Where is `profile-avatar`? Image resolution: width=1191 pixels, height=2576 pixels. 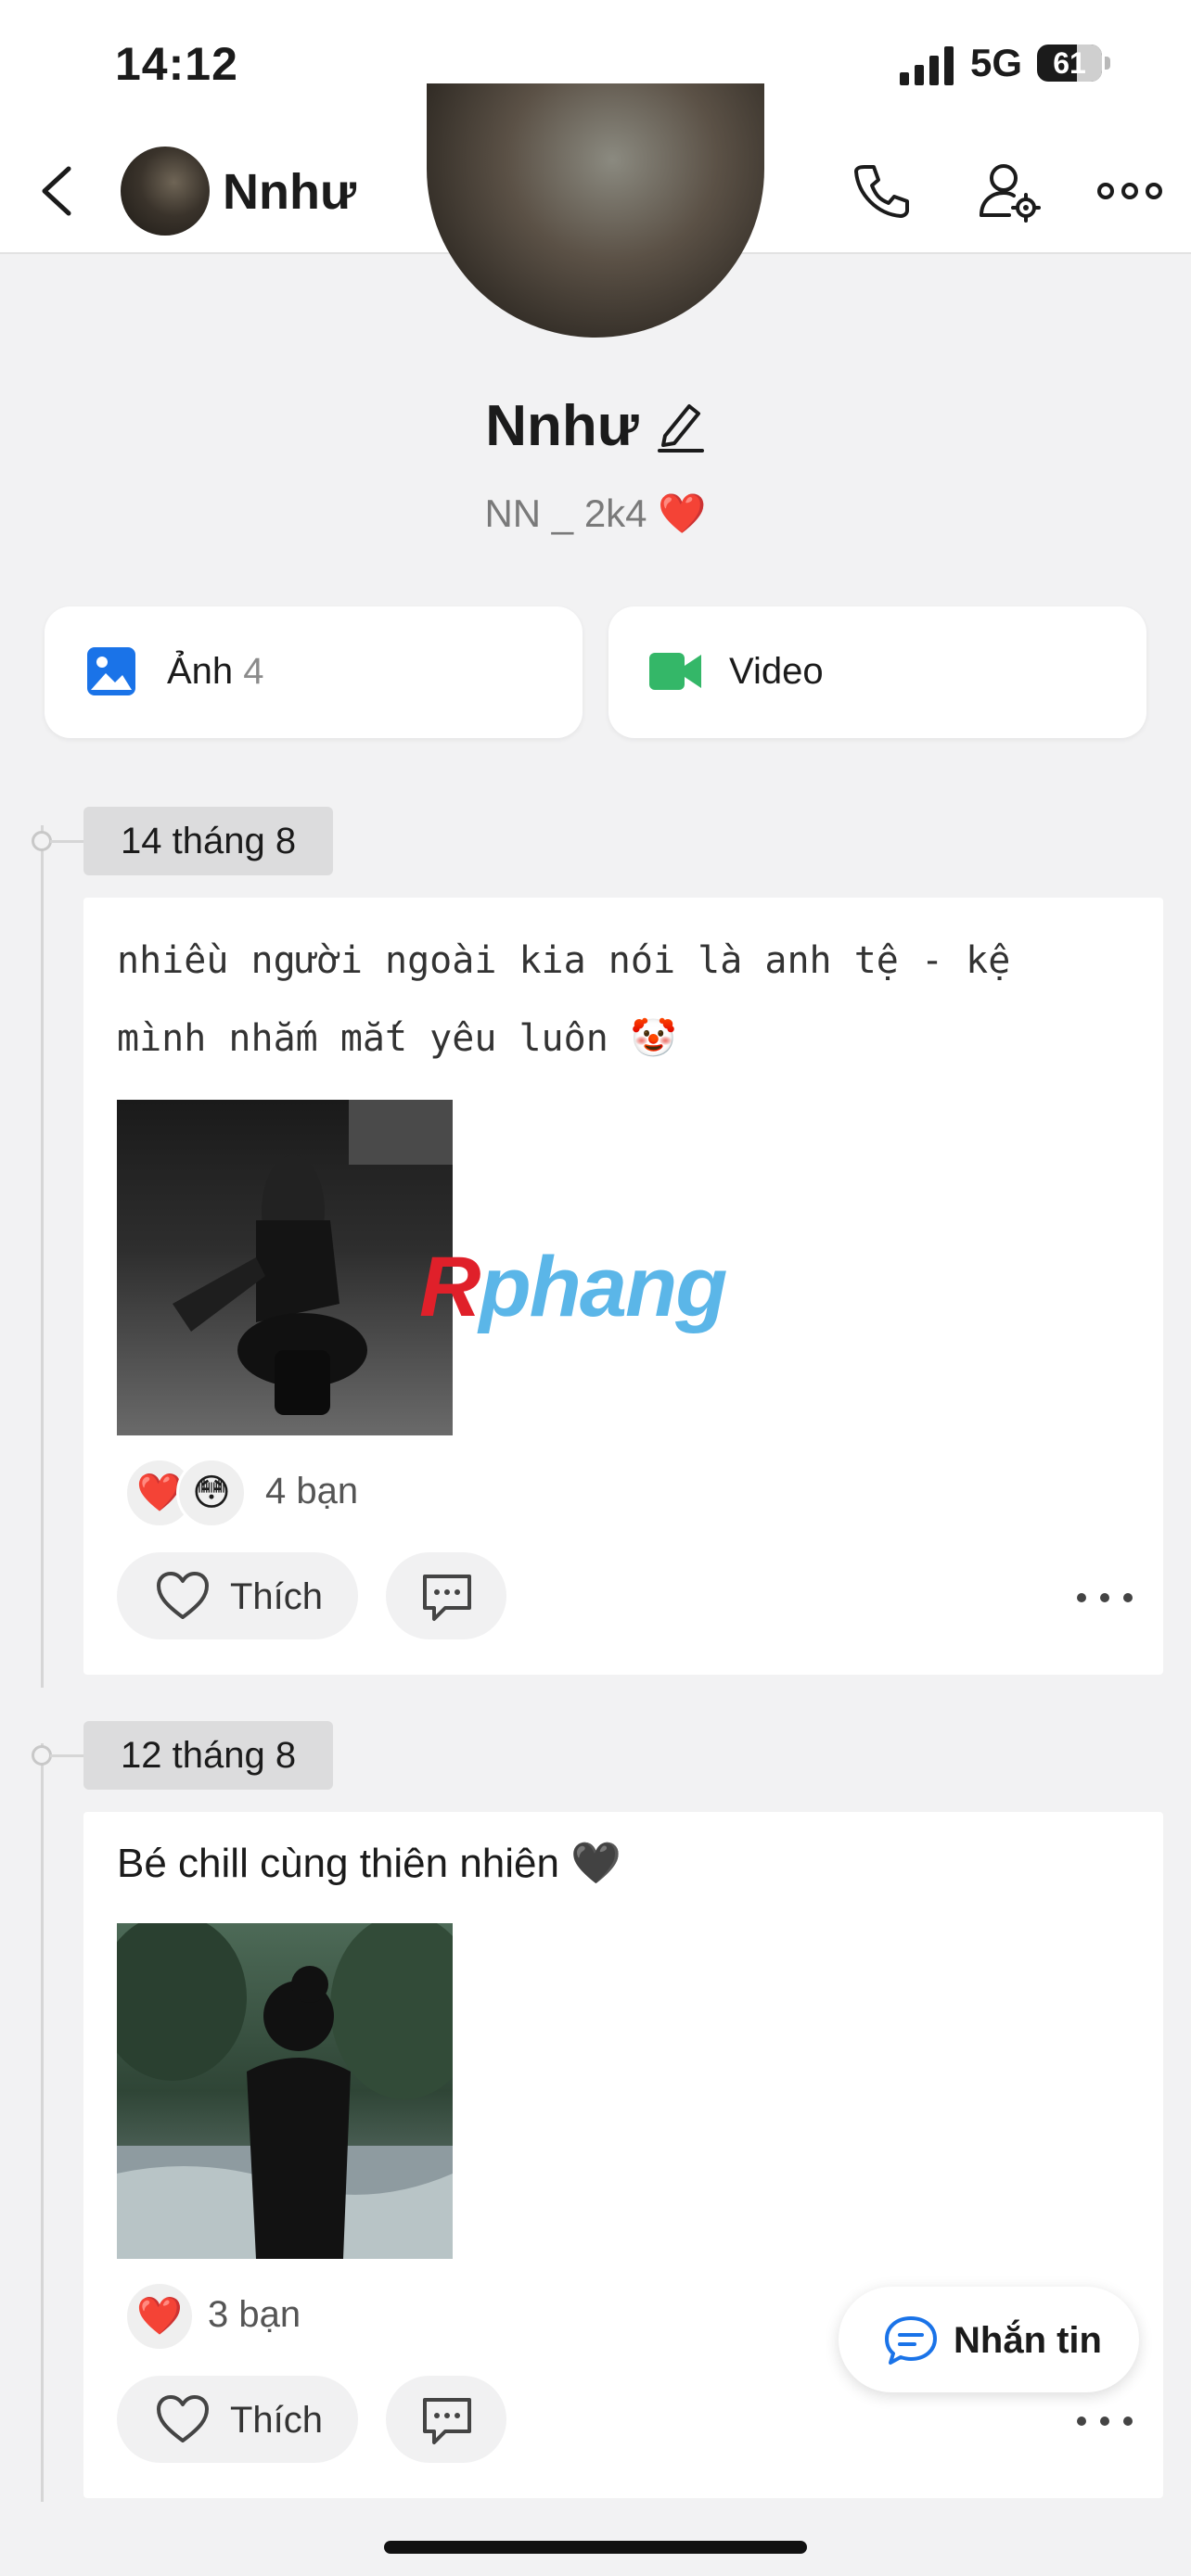 profile-avatar is located at coordinates (595, 211).